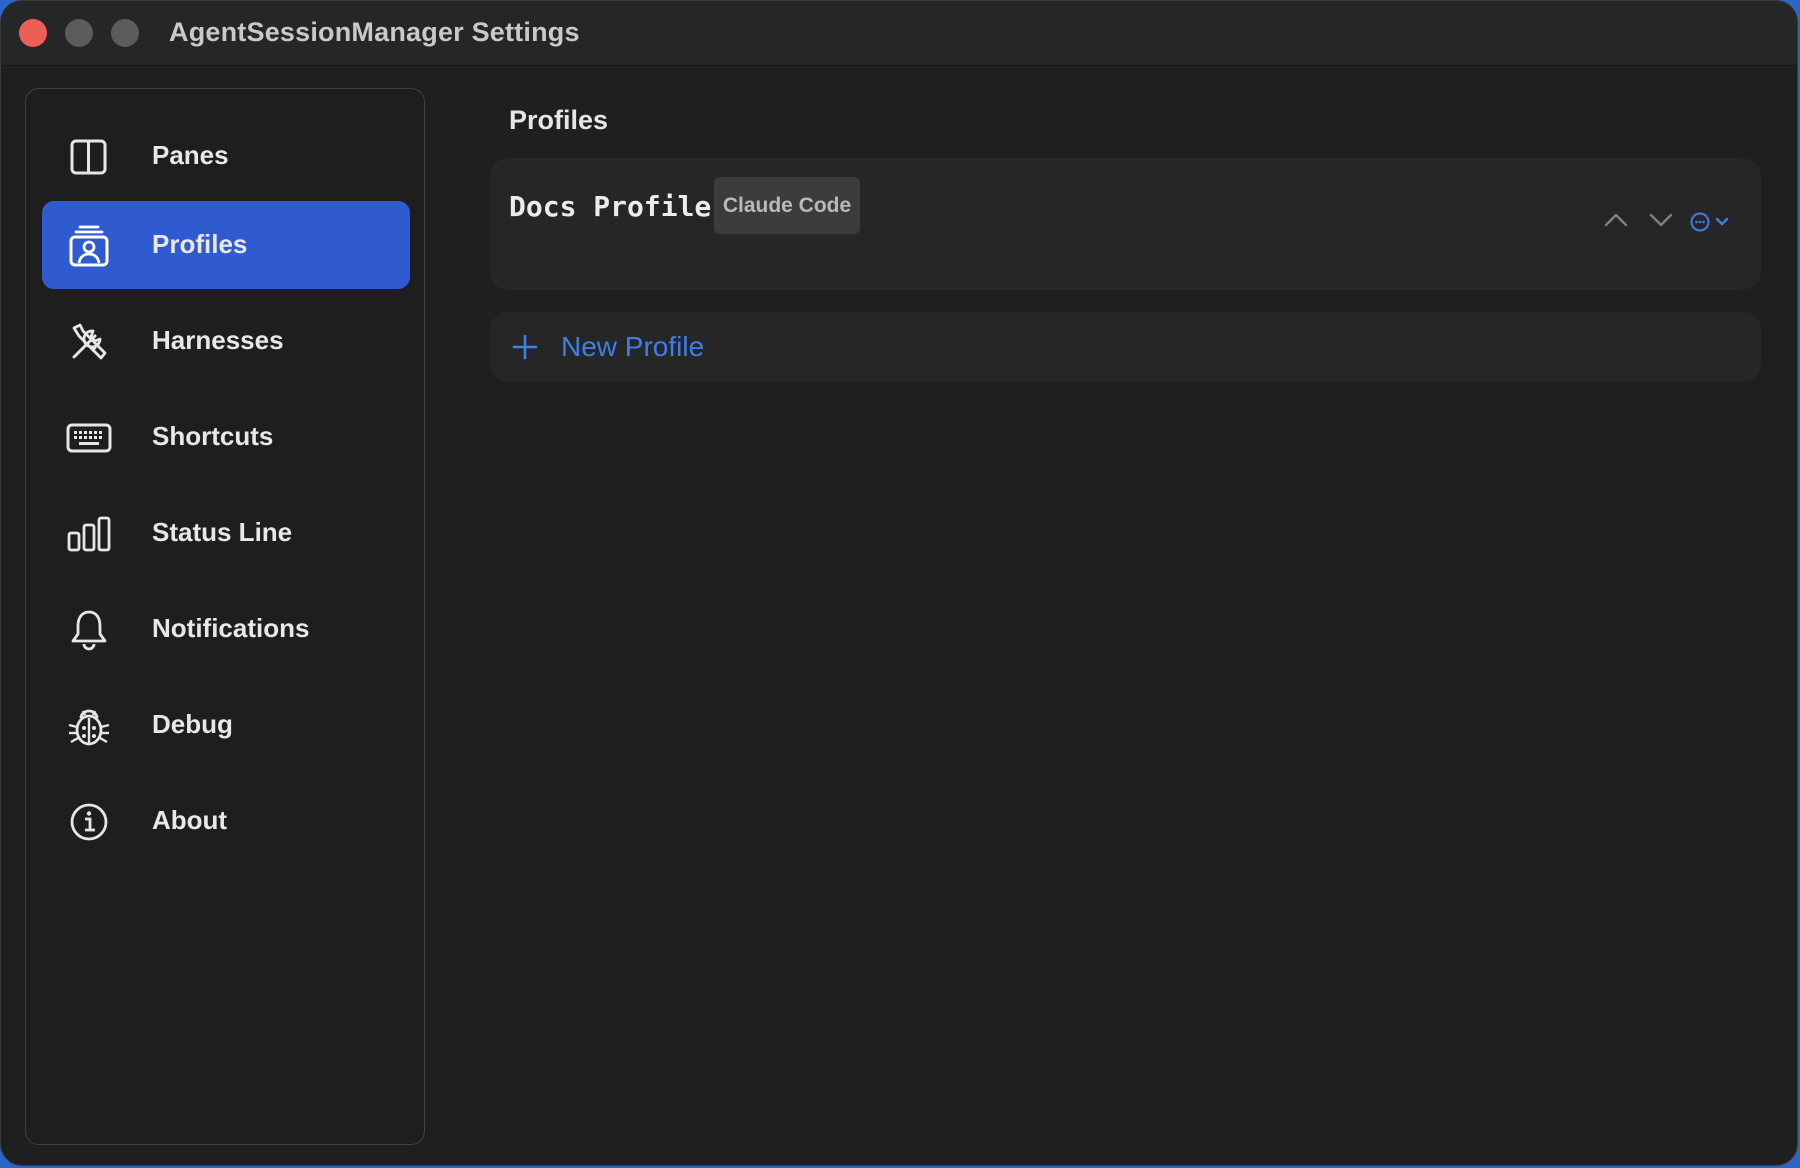 The height and width of the screenshot is (1168, 1800). I want to click on info-icon, so click(89, 822).